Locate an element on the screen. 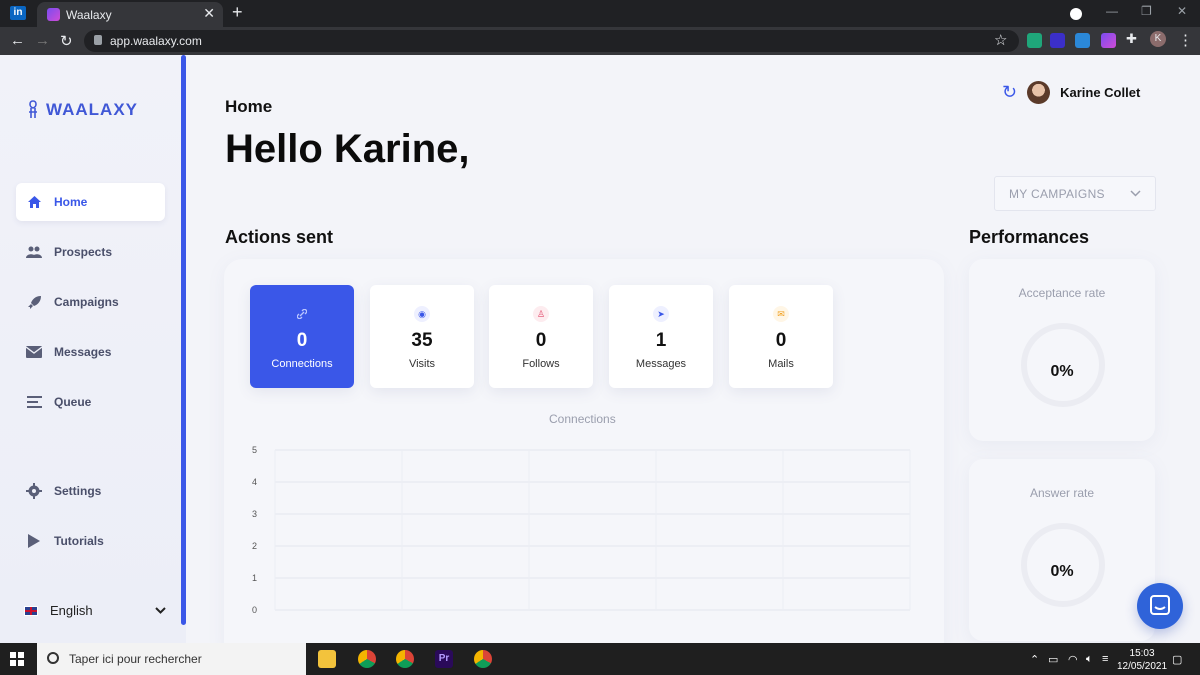  waalaxy-logo: WAALAXY is located at coordinates (82, 110).